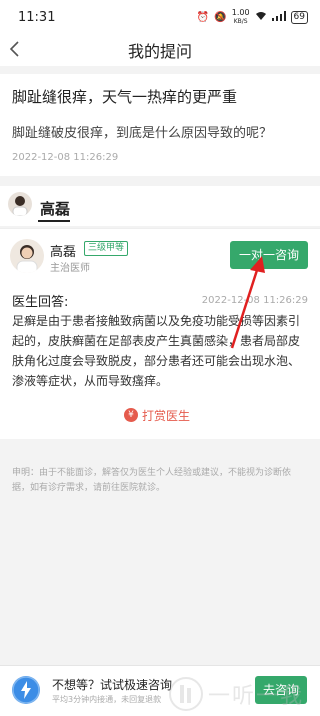 Image resolution: width=320 pixels, height=716 pixels. What do you see at coordinates (166, 415) in the screenshot?
I see `tip-doctor-label: 打赏医生` at bounding box center [166, 415].